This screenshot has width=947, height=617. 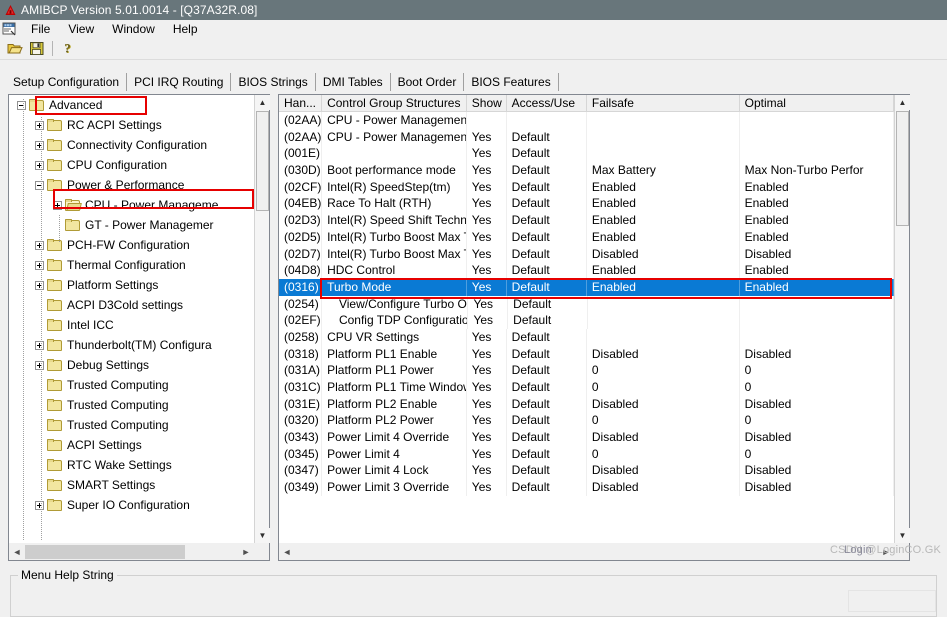 What do you see at coordinates (663, 387) in the screenshot?
I see `cell-failsafe: 0` at bounding box center [663, 387].